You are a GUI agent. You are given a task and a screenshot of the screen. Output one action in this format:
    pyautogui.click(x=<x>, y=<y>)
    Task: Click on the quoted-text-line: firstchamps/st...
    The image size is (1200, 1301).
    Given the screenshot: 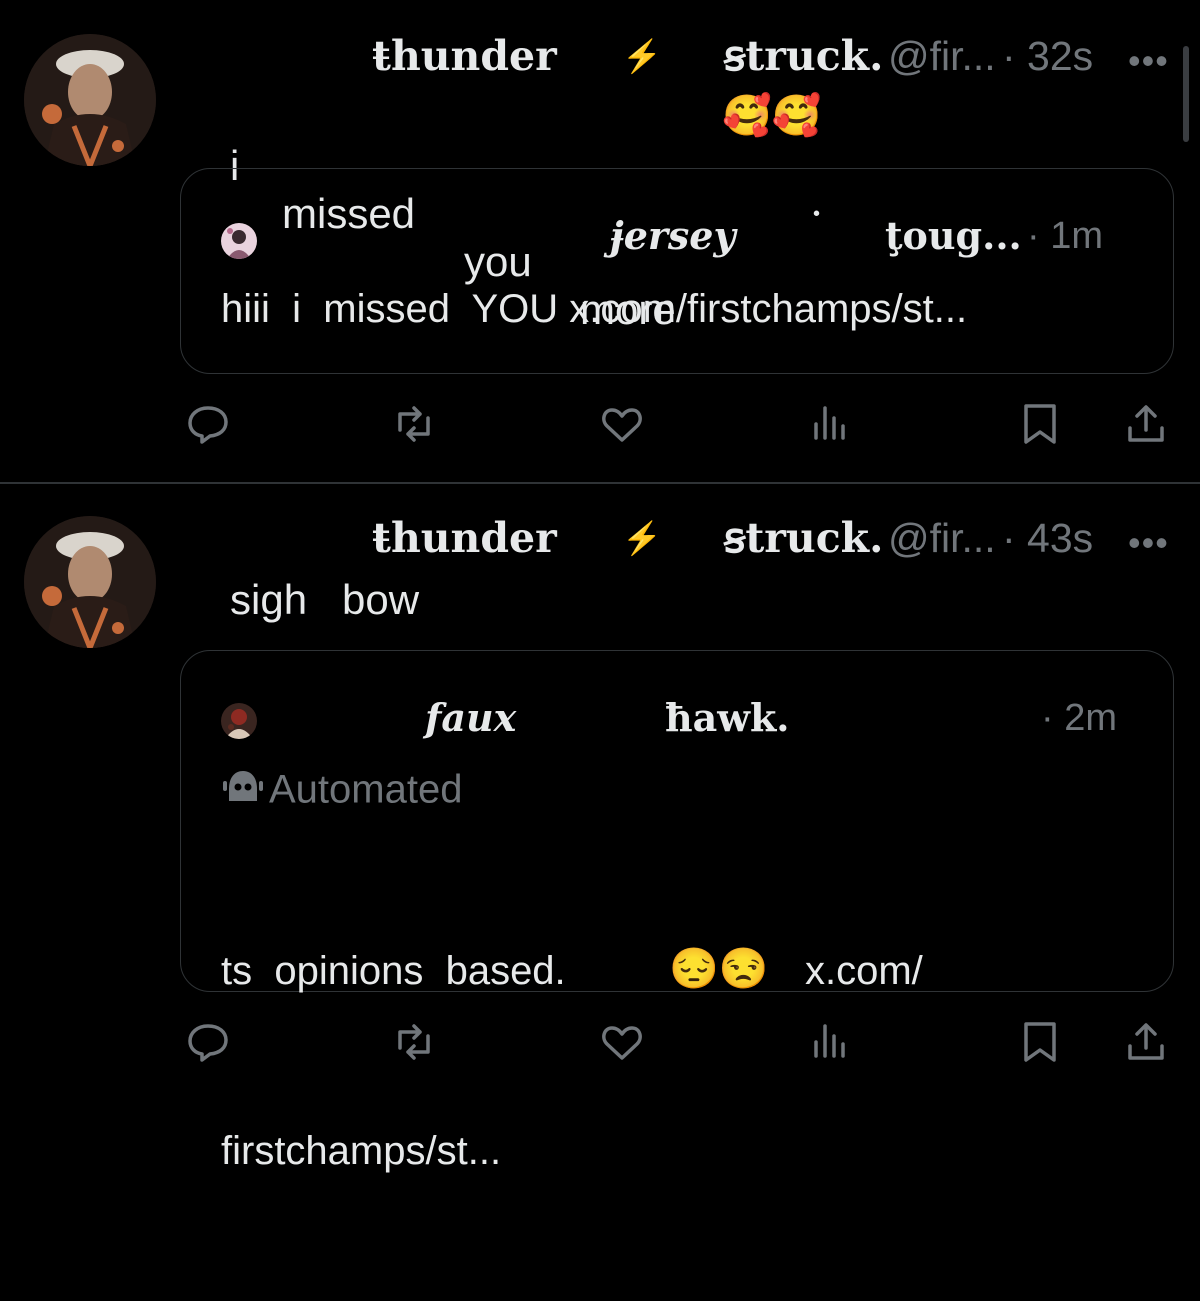 What is the action you would take?
    pyautogui.click(x=361, y=1151)
    